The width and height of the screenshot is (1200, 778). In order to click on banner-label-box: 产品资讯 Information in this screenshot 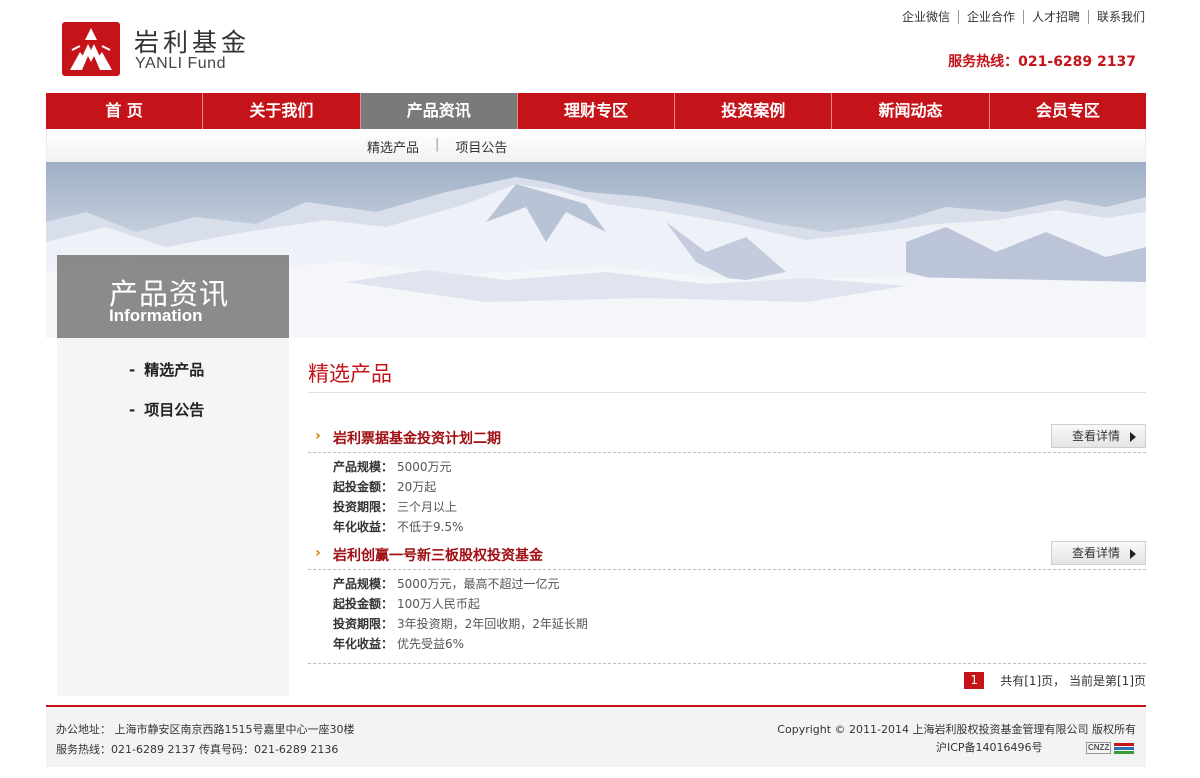, I will do `click(173, 296)`.